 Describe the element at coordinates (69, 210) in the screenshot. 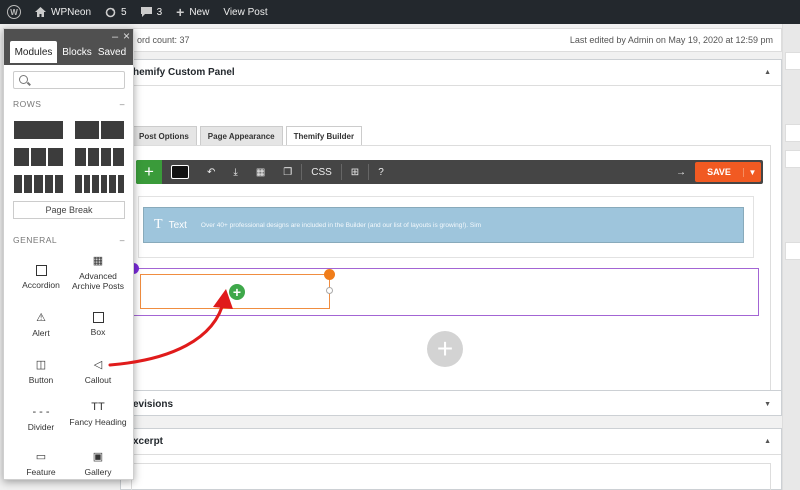

I see `page-break-button: Page Break` at that location.